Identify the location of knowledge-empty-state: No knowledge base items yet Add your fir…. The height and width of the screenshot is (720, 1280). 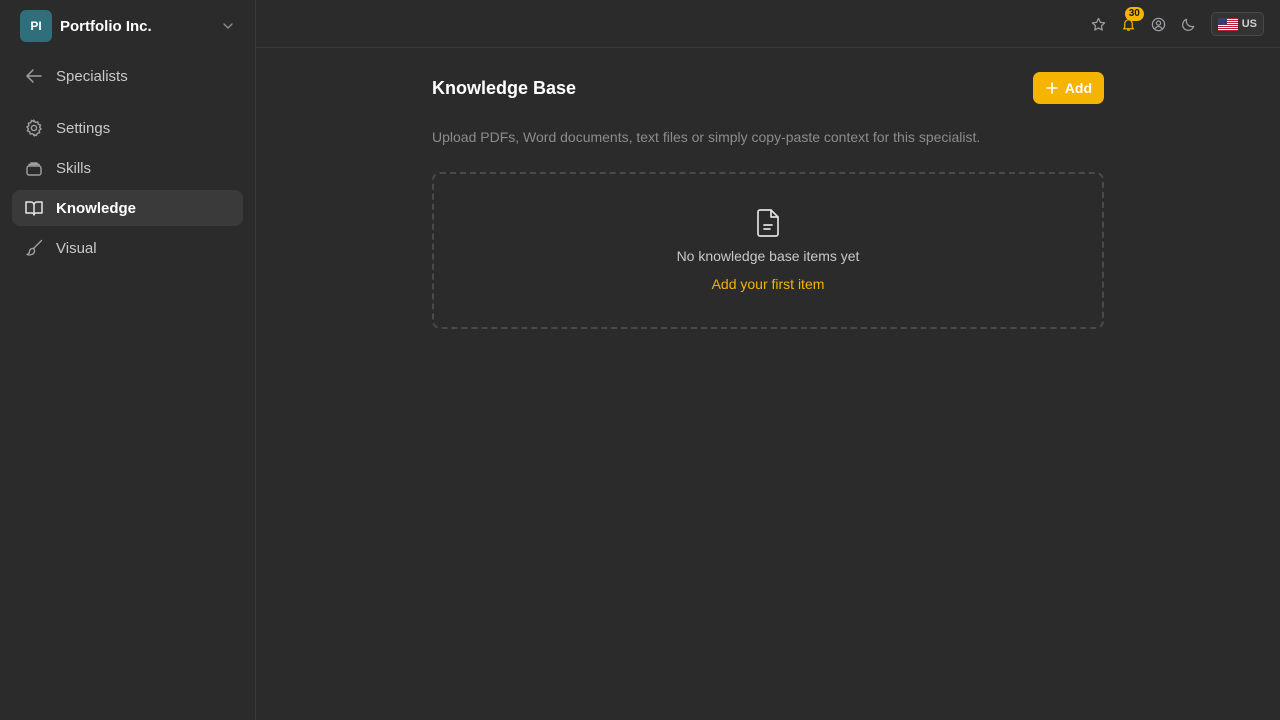
(768, 250).